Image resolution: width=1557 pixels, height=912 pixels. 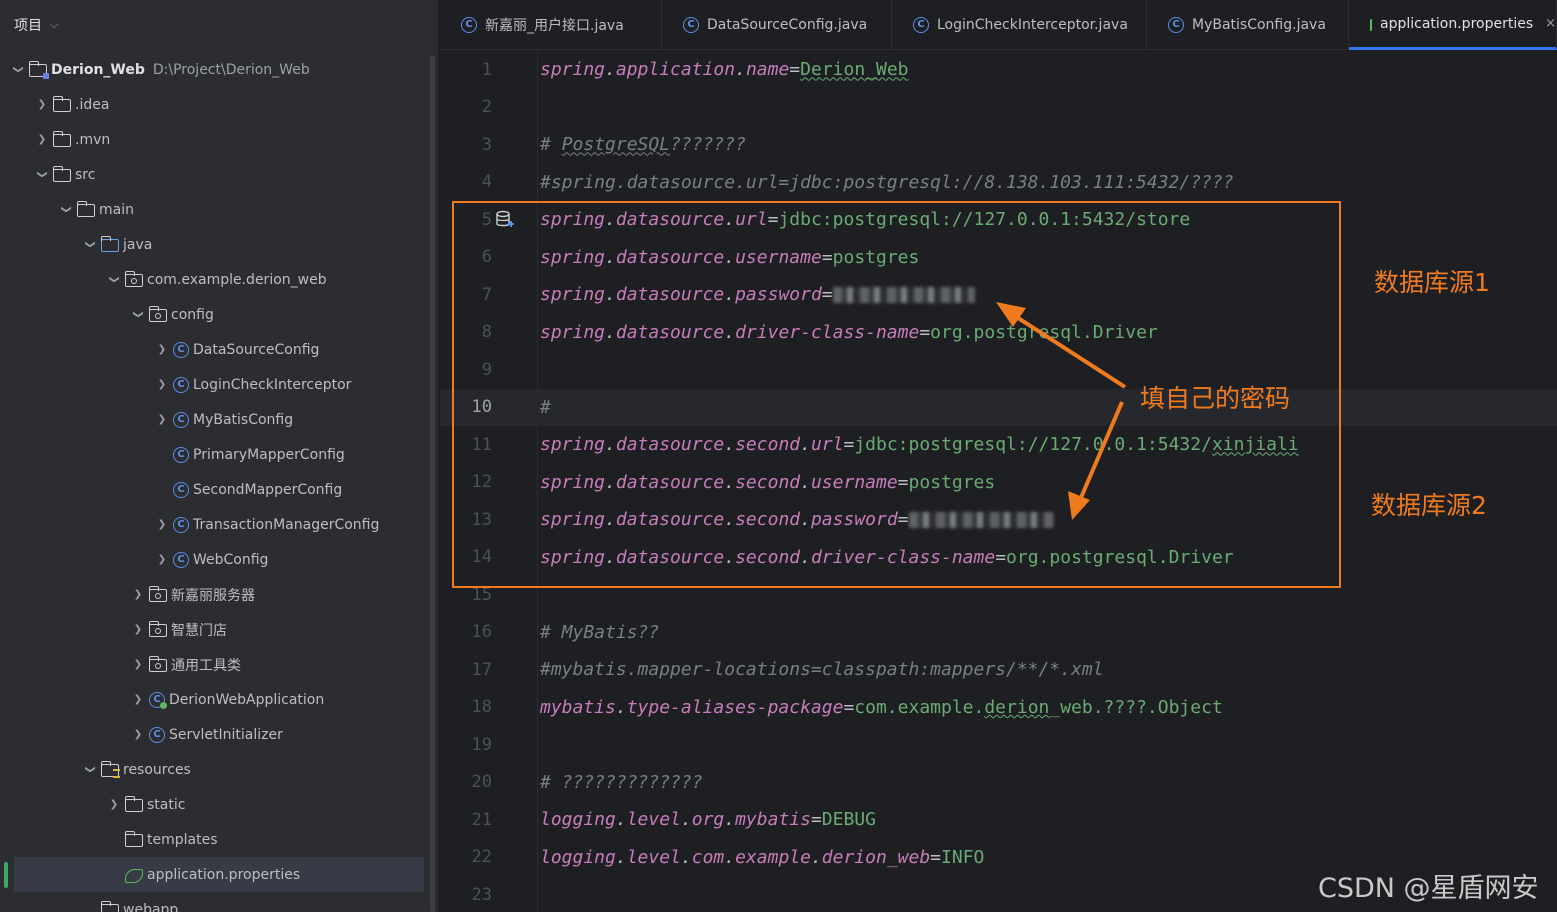 I want to click on tree-item-label: com.example.derion_web, so click(x=237, y=279).